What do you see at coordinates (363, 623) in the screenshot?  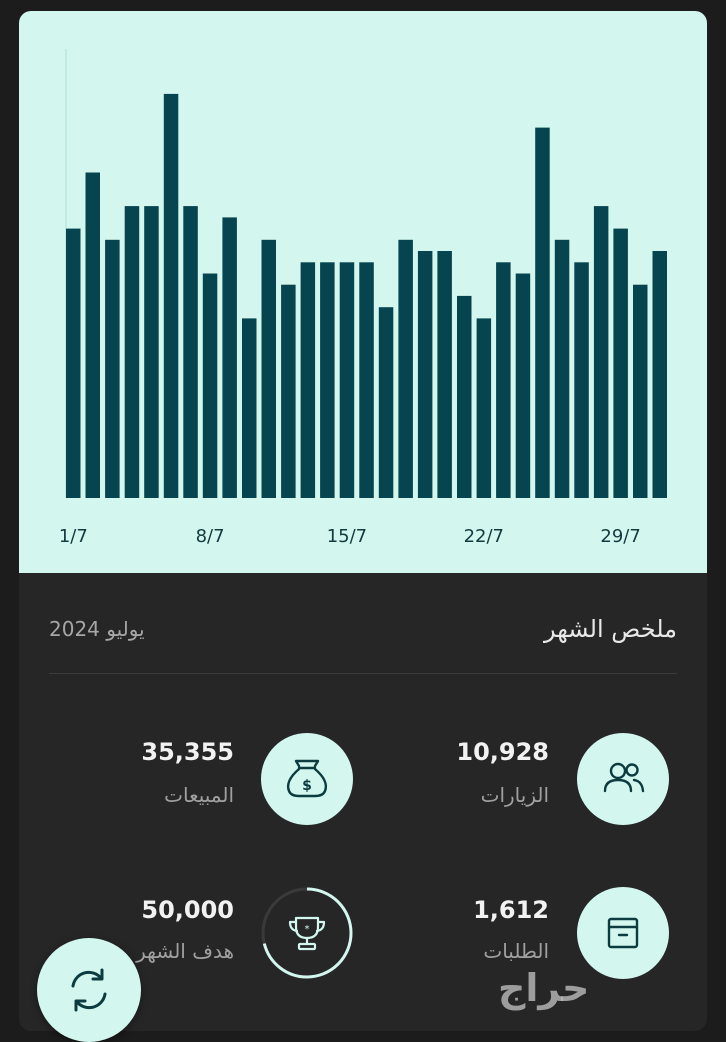 I see `summary-header: ملخص الشهر يوليو 2024` at bounding box center [363, 623].